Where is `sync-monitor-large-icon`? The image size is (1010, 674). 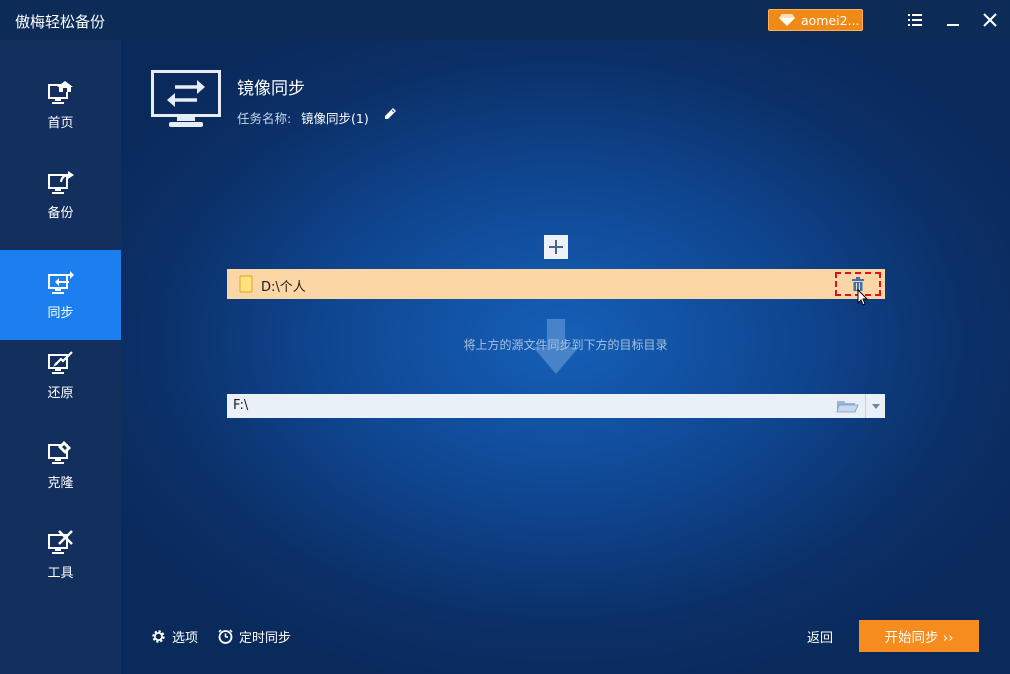 sync-monitor-large-icon is located at coordinates (186, 98).